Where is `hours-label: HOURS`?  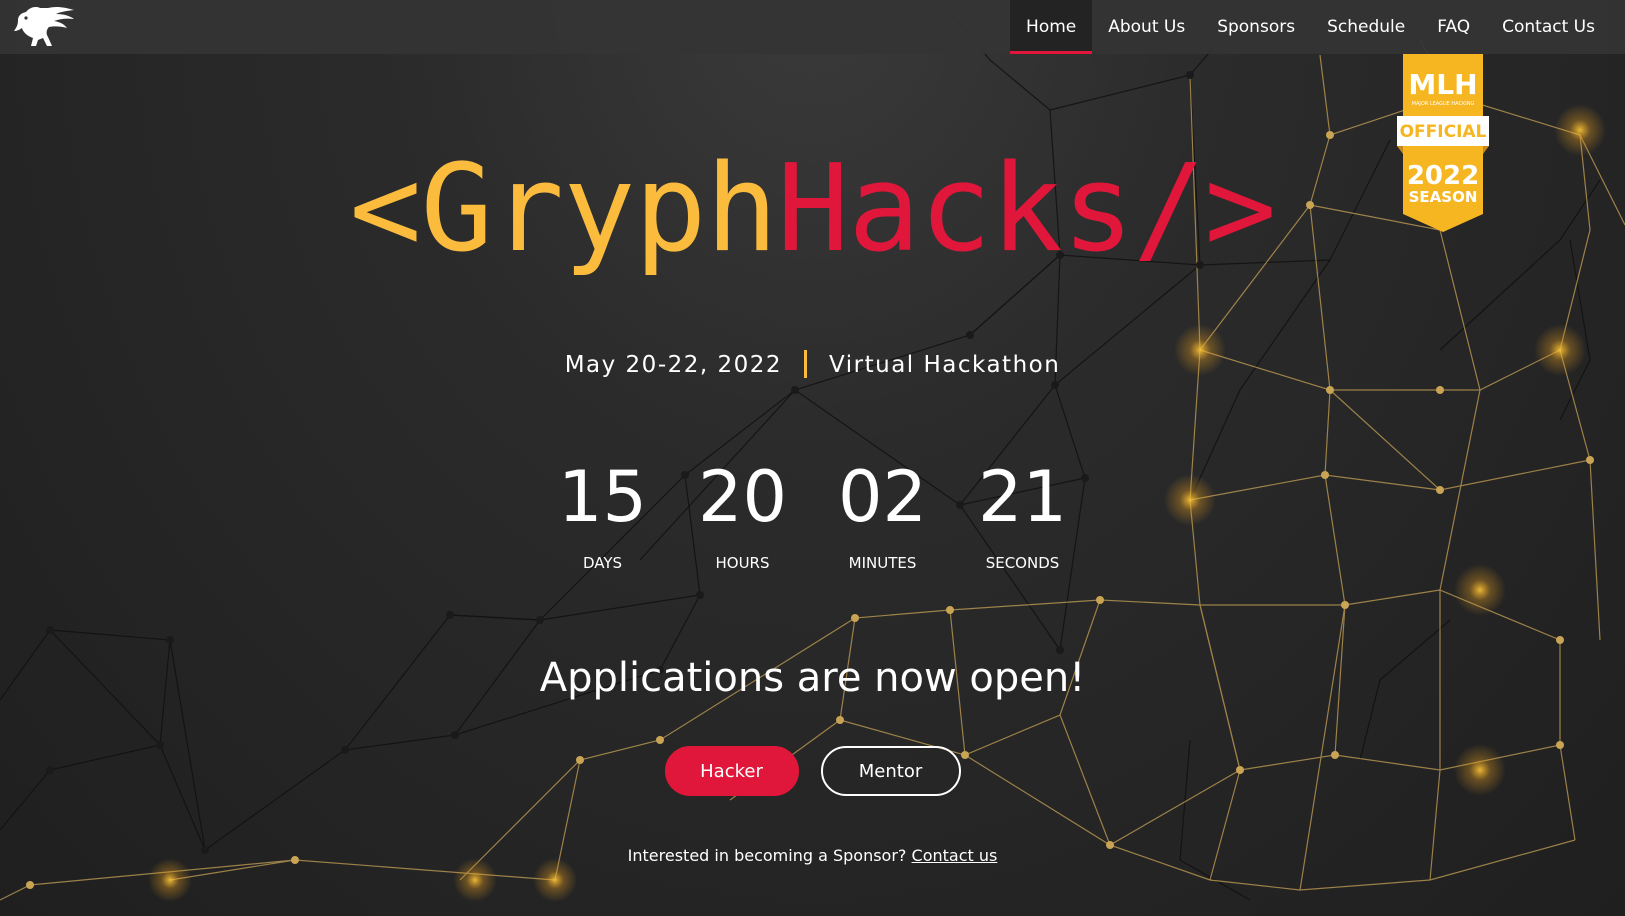
hours-label: HOURS is located at coordinates (742, 563).